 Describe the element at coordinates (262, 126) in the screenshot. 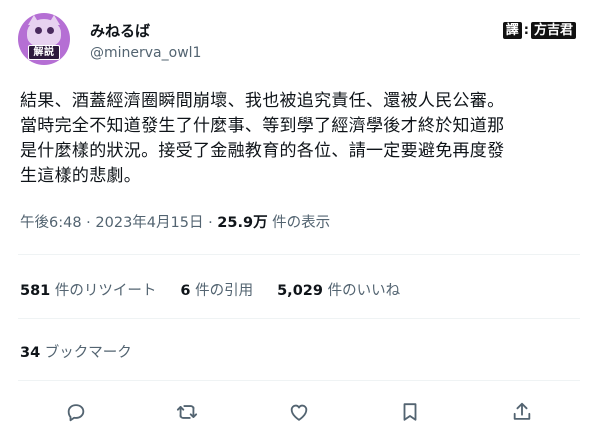

I see `tweet-text-line: 當時完全不知道發生了什麼事、等到學了經濟學後才終於知道那` at that location.